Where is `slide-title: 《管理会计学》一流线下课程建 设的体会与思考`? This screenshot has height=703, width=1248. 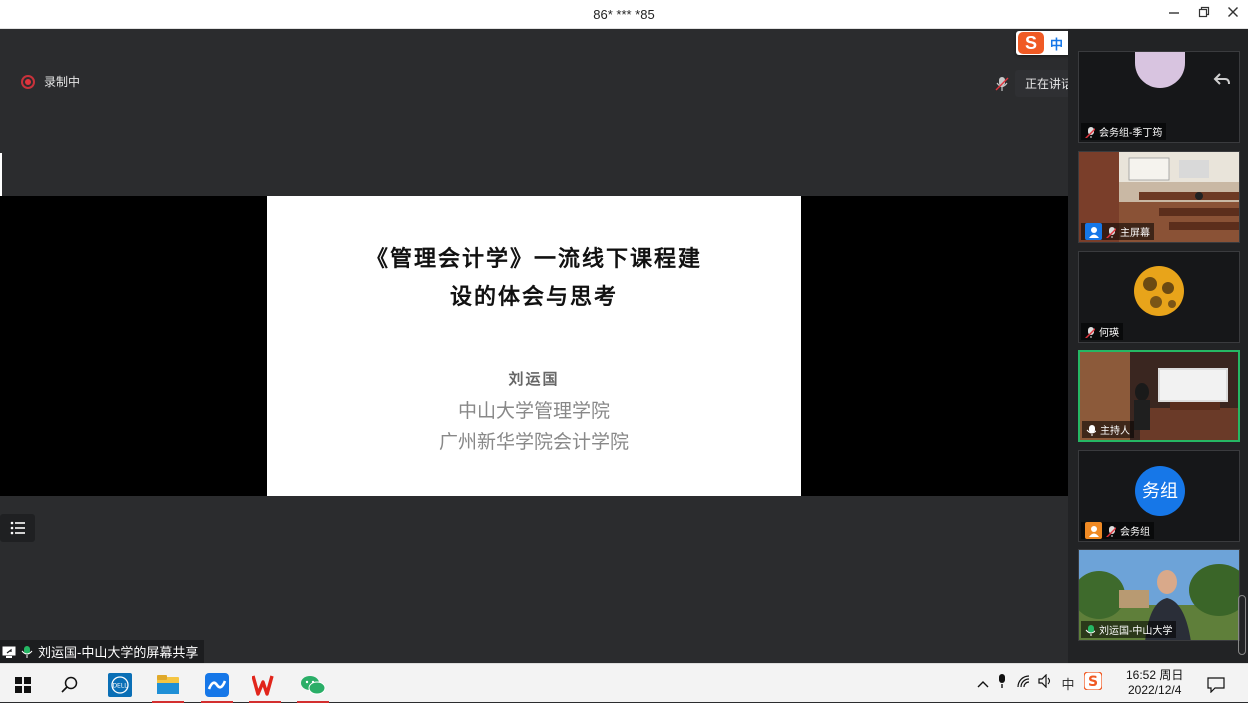
slide-title: 《管理会计学》一流线下课程建 设的体会与思考 is located at coordinates (534, 278).